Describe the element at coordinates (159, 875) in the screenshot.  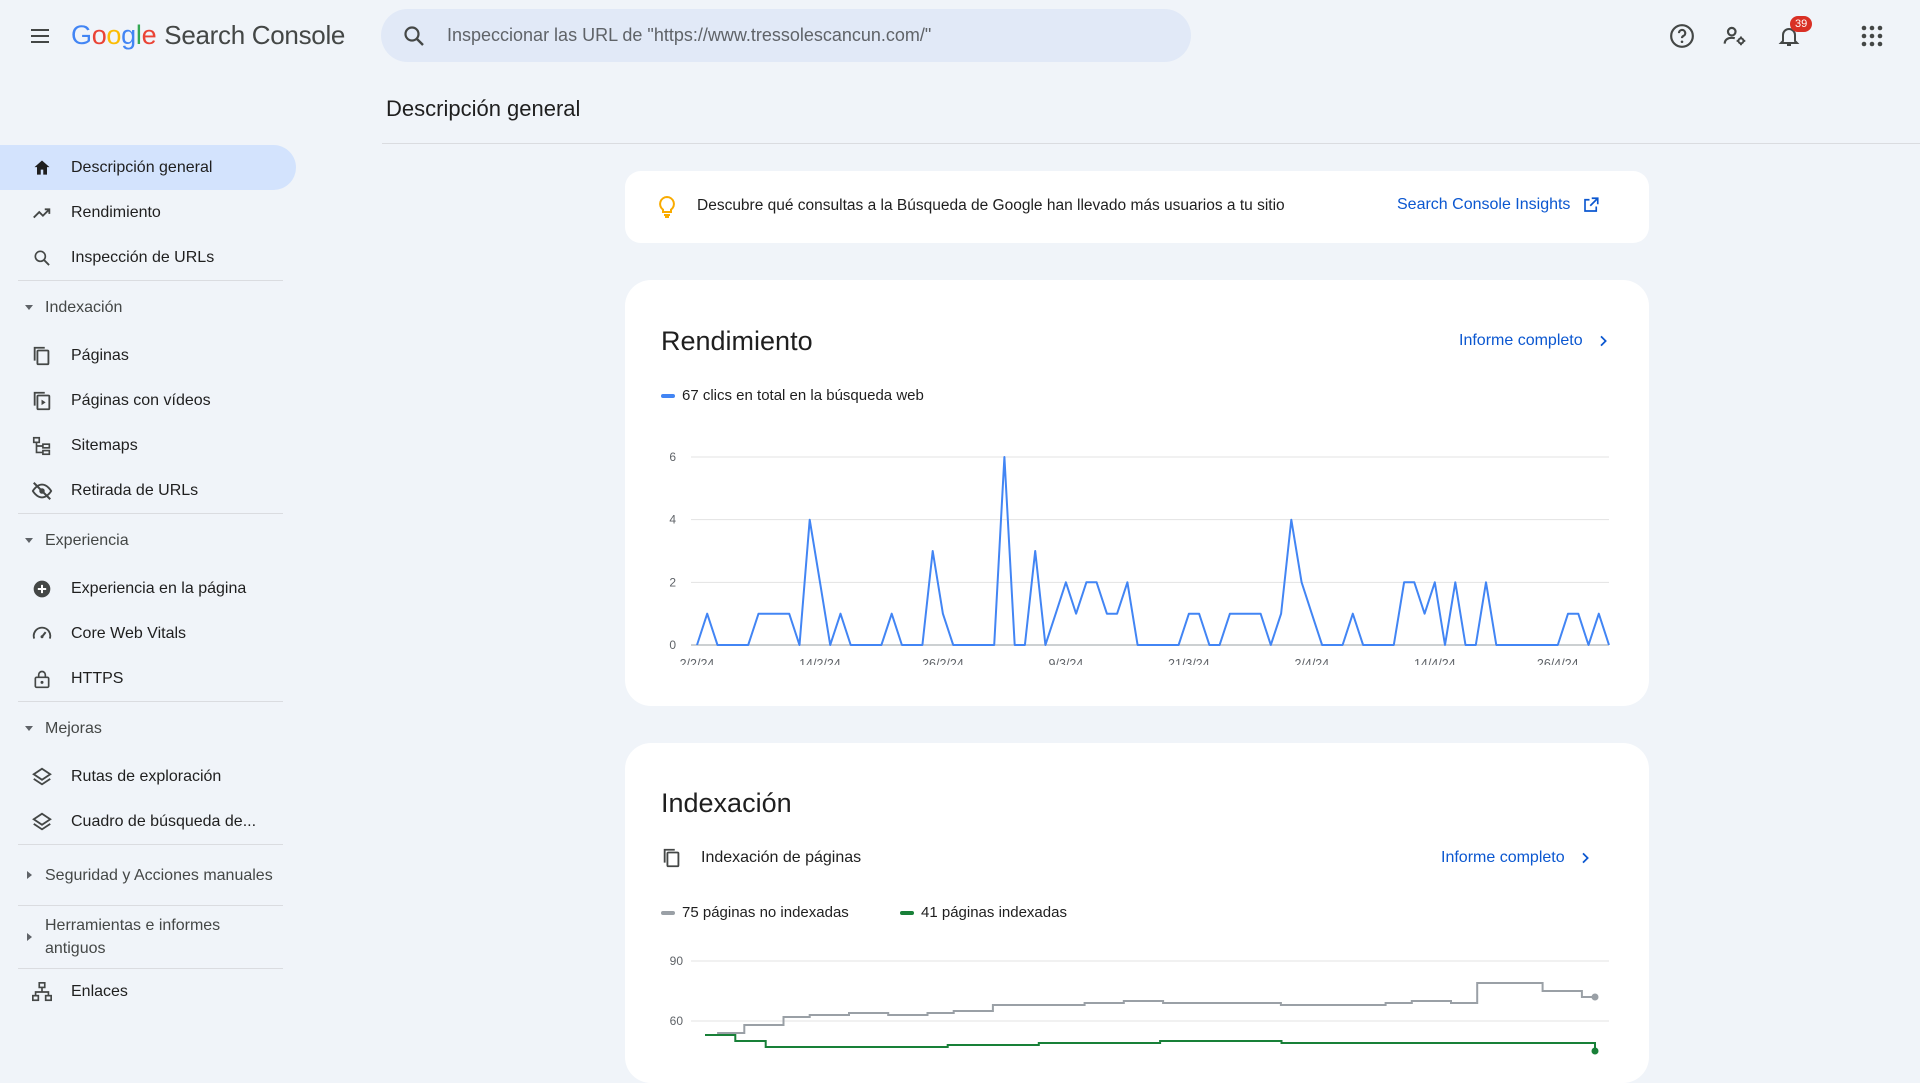
I see `sidebar-section-label: Seguridad y Acciones manuales` at that location.